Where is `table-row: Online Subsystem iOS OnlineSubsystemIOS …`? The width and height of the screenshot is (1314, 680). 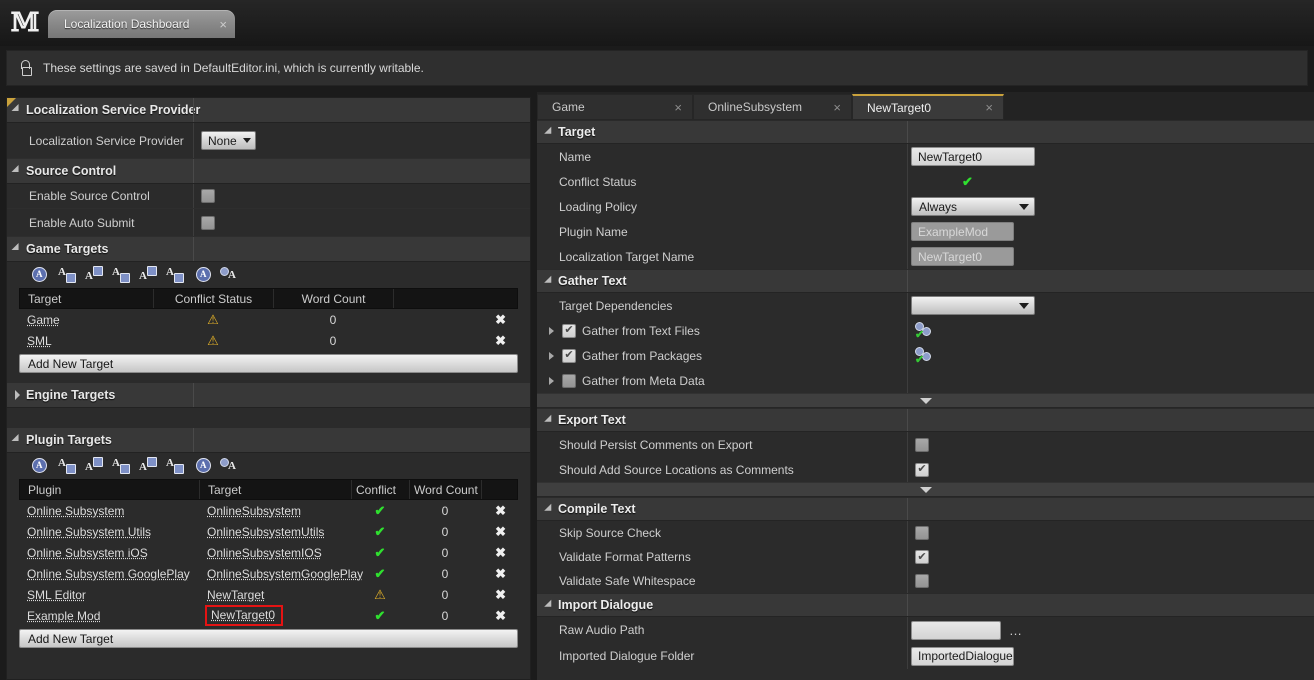 table-row: Online Subsystem iOS OnlineSubsystemIOS … is located at coordinates (268, 552).